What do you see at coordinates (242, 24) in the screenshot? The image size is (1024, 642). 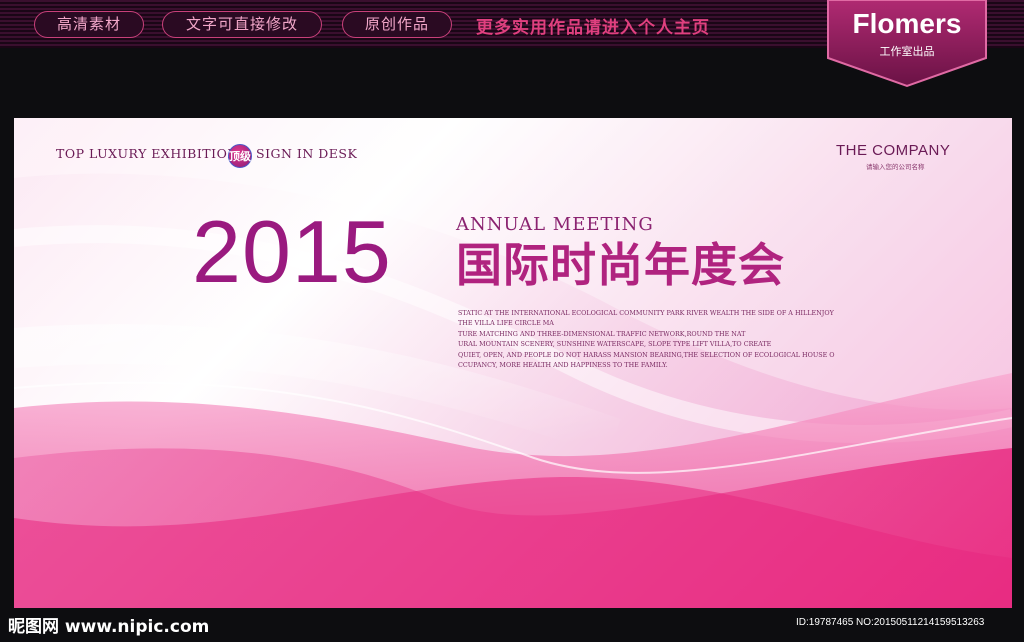 I see `tag-editable-text: 文字可直接修改` at bounding box center [242, 24].